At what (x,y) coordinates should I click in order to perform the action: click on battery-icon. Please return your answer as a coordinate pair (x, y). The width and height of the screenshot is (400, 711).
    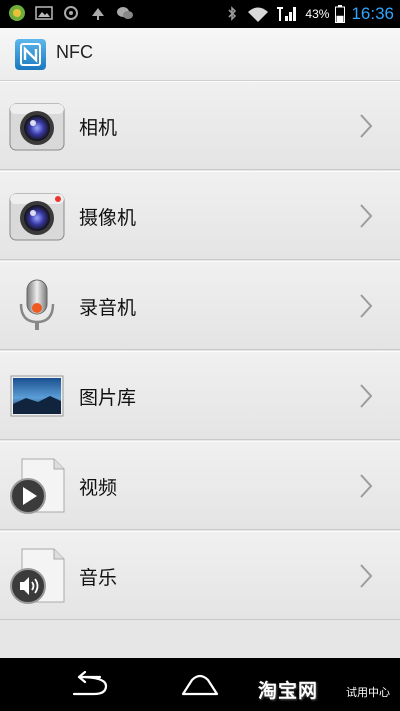
    Looking at the image, I should click on (340, 14).